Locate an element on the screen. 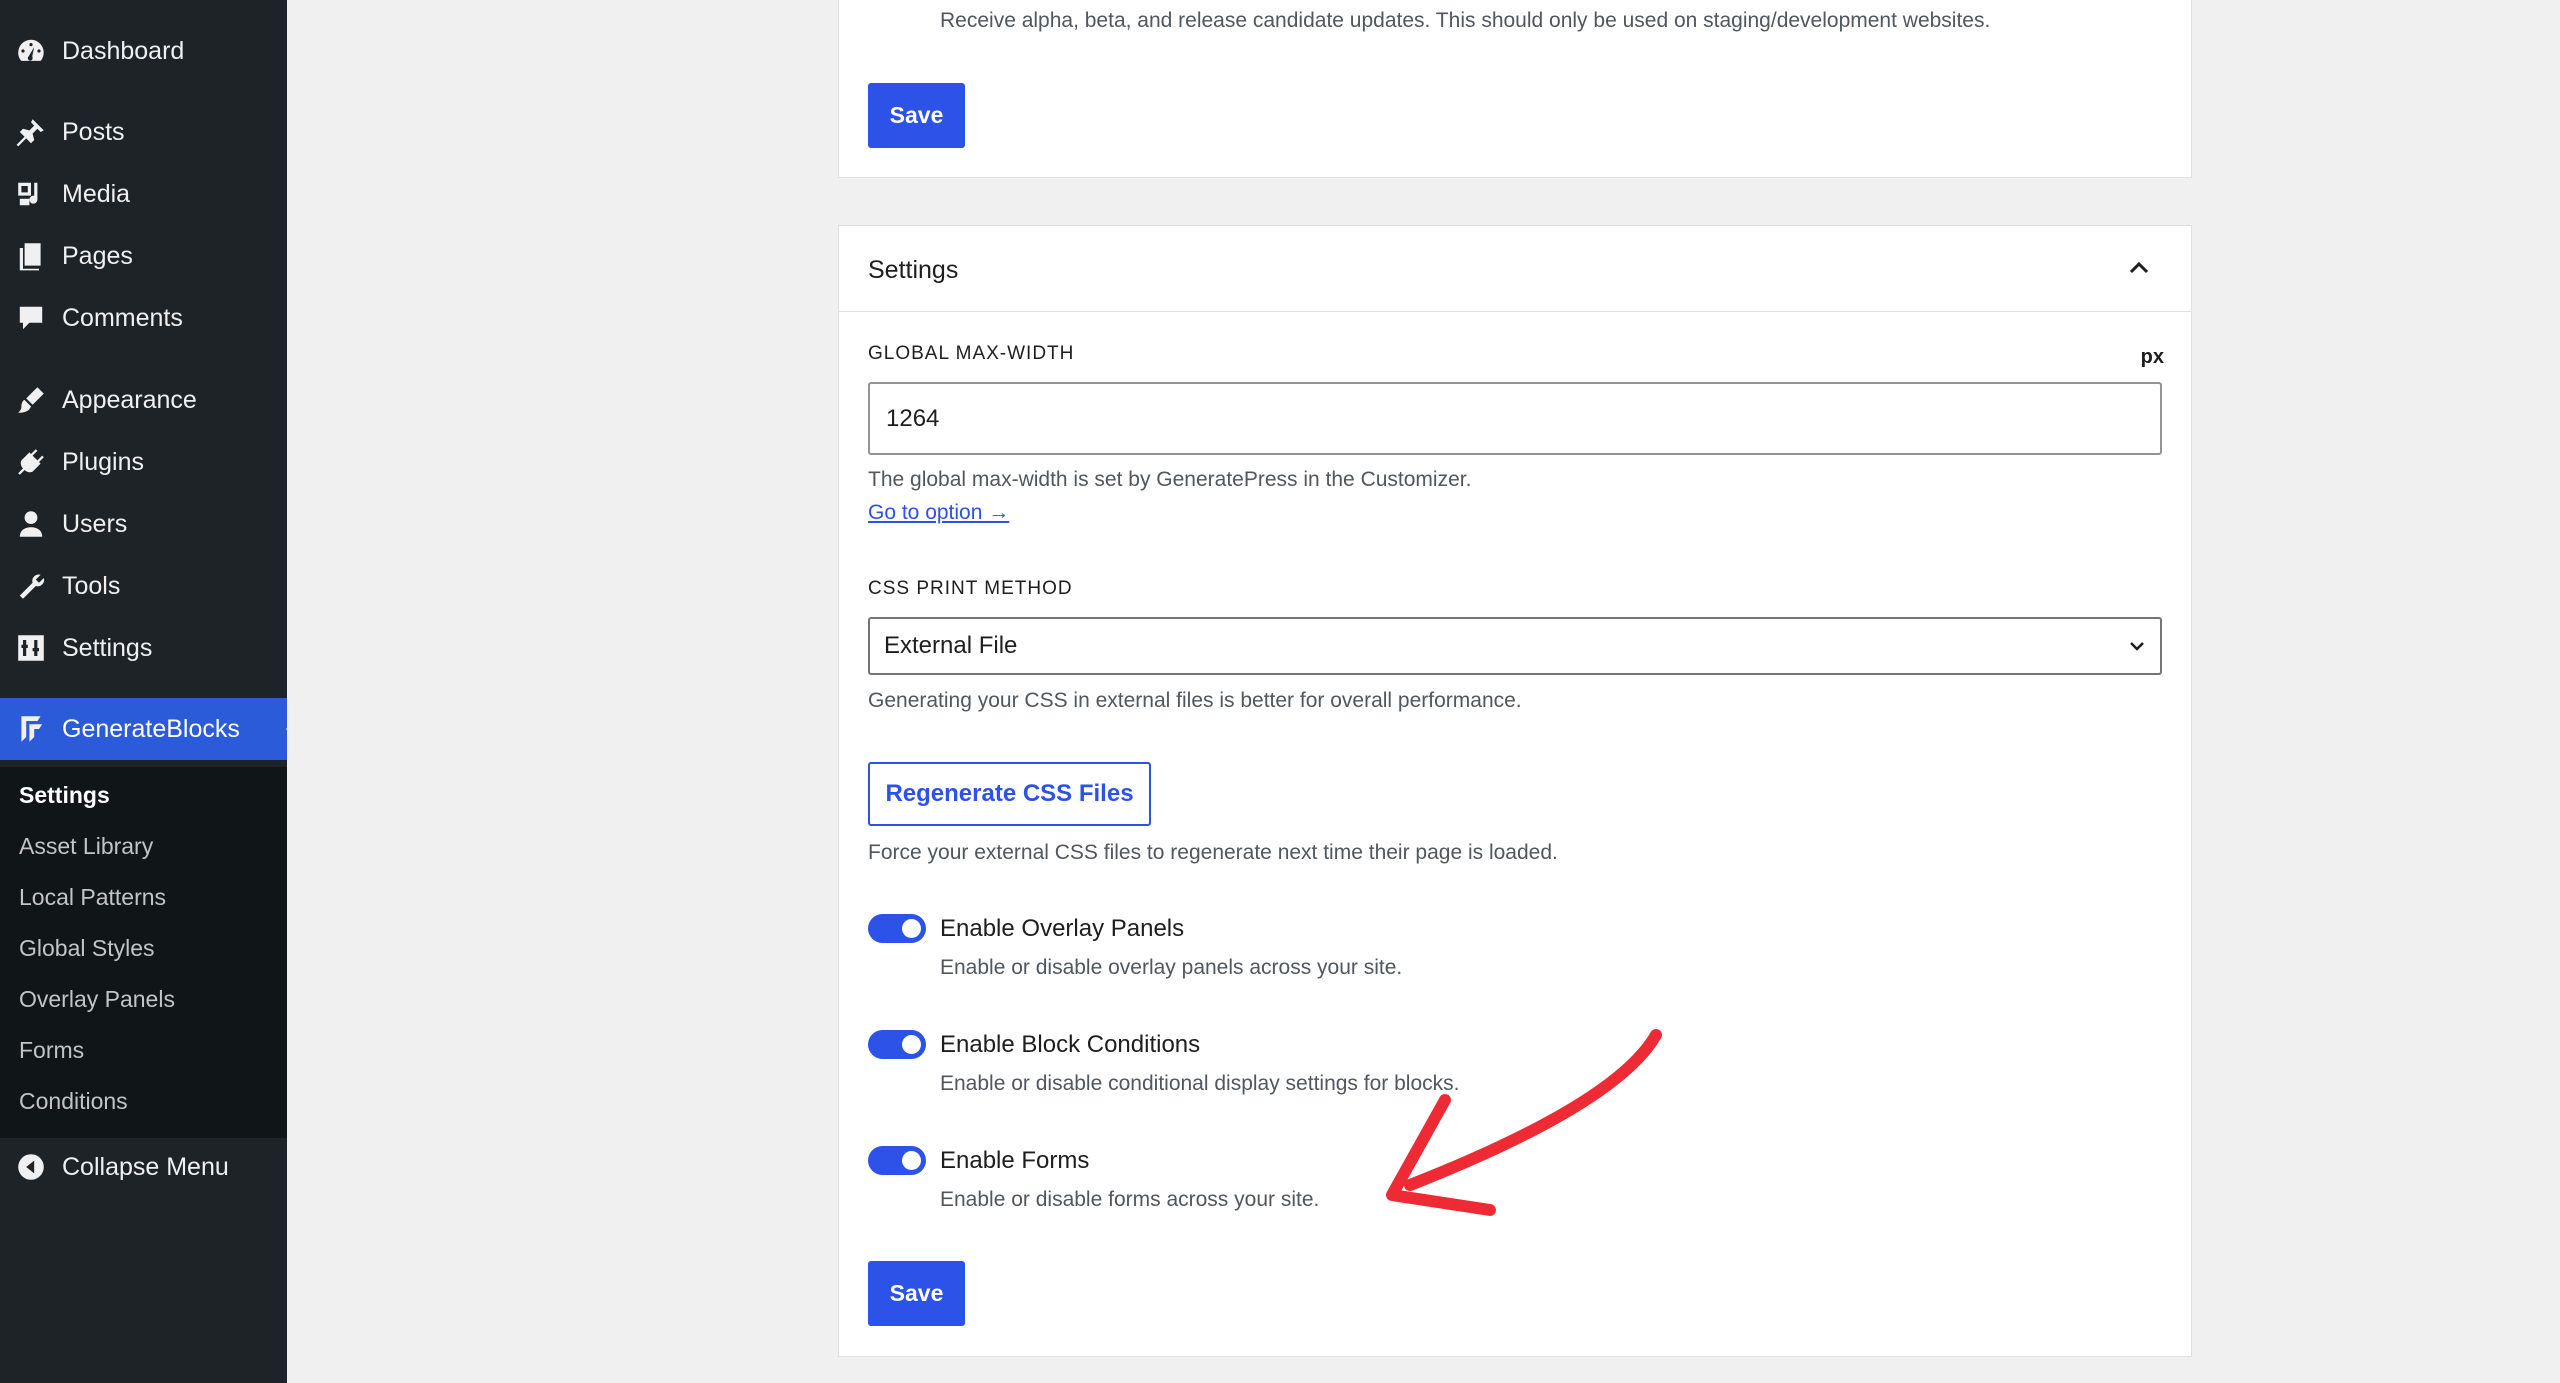 The width and height of the screenshot is (2560, 1383). dashboard-icon is located at coordinates (31, 51).